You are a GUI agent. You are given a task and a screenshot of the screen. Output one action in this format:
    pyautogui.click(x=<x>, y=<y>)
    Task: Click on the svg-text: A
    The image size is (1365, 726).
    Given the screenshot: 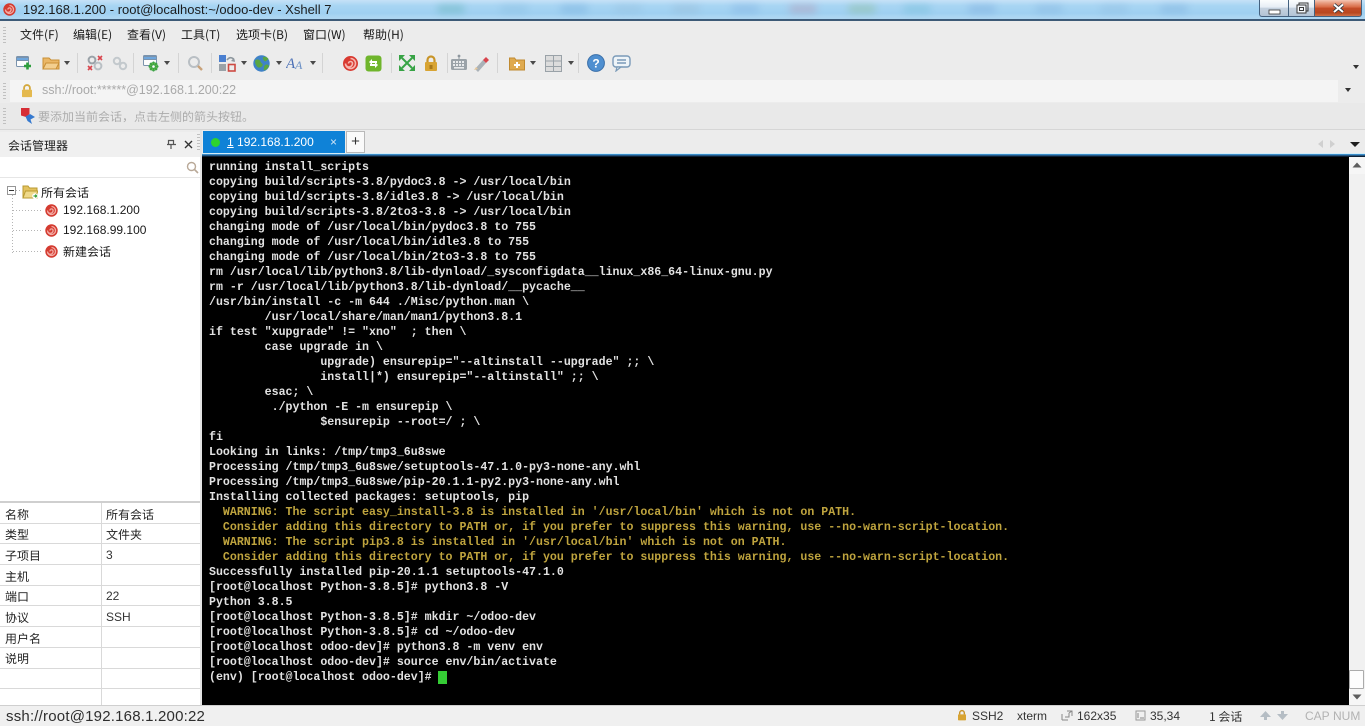 What is the action you would take?
    pyautogui.click(x=298, y=65)
    